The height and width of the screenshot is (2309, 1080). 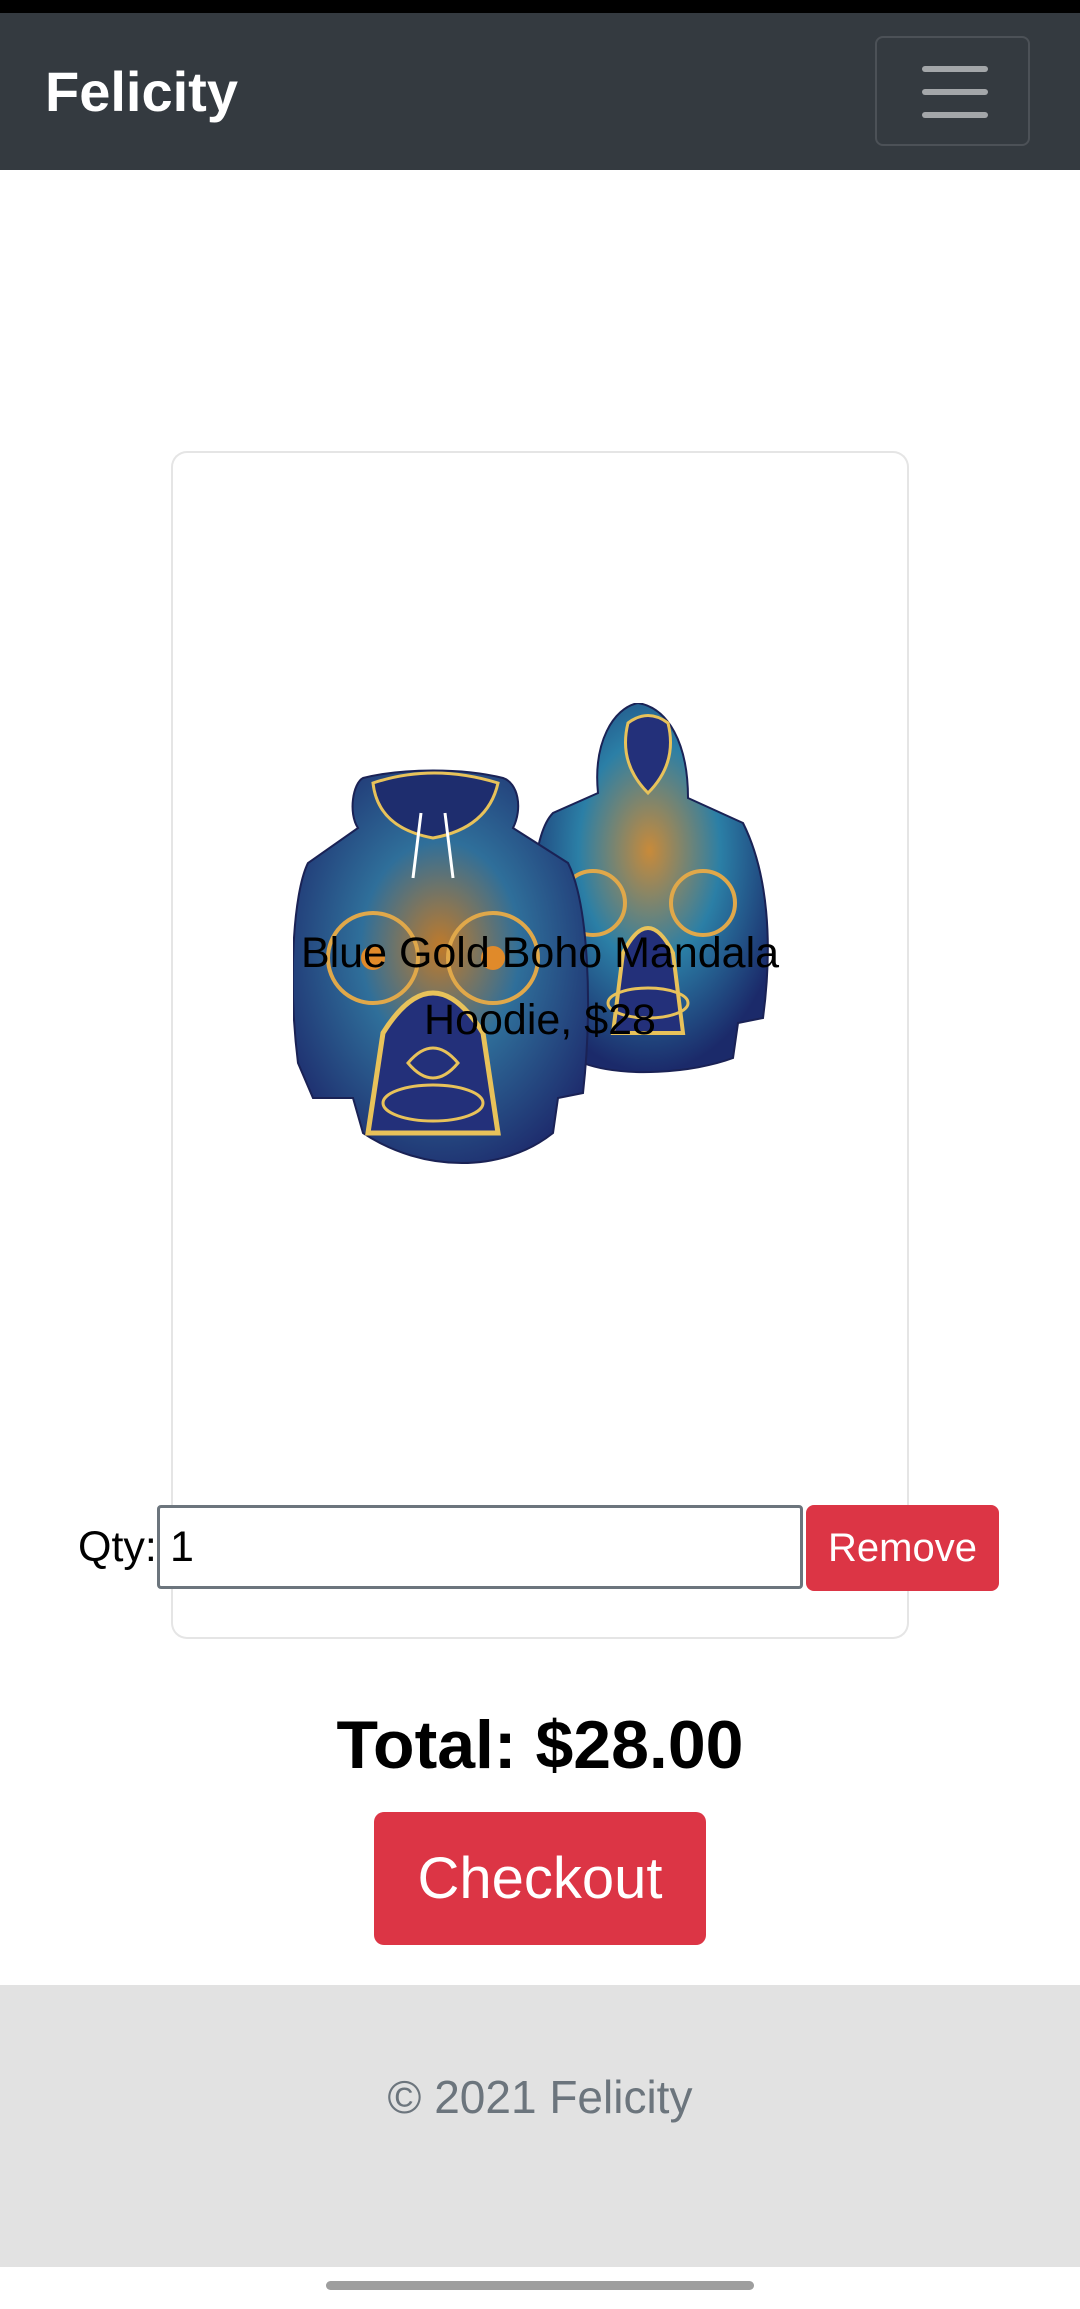 I want to click on quantity-row: Qty: Remove, so click(x=540, y=1548).